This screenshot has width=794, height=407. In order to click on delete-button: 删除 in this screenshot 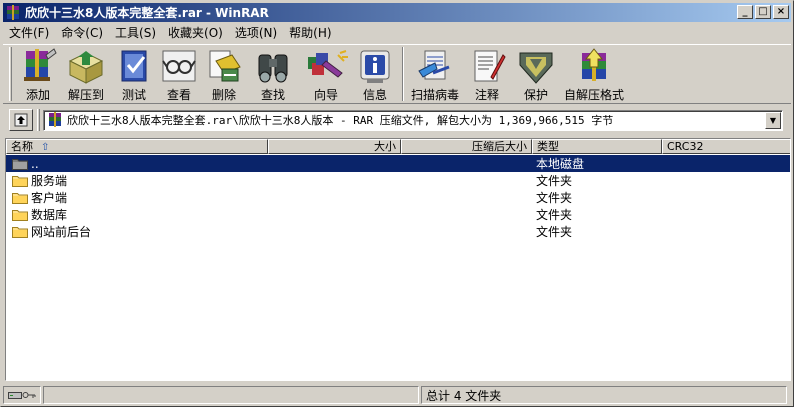, I will do `click(224, 74)`.